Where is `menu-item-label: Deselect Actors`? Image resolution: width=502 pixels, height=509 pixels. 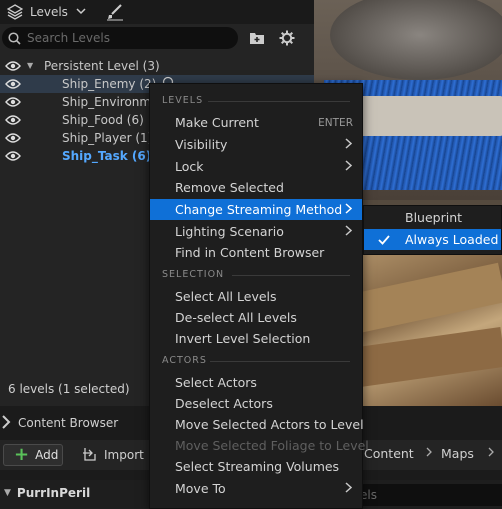
menu-item-label: Deselect Actors is located at coordinates (224, 403).